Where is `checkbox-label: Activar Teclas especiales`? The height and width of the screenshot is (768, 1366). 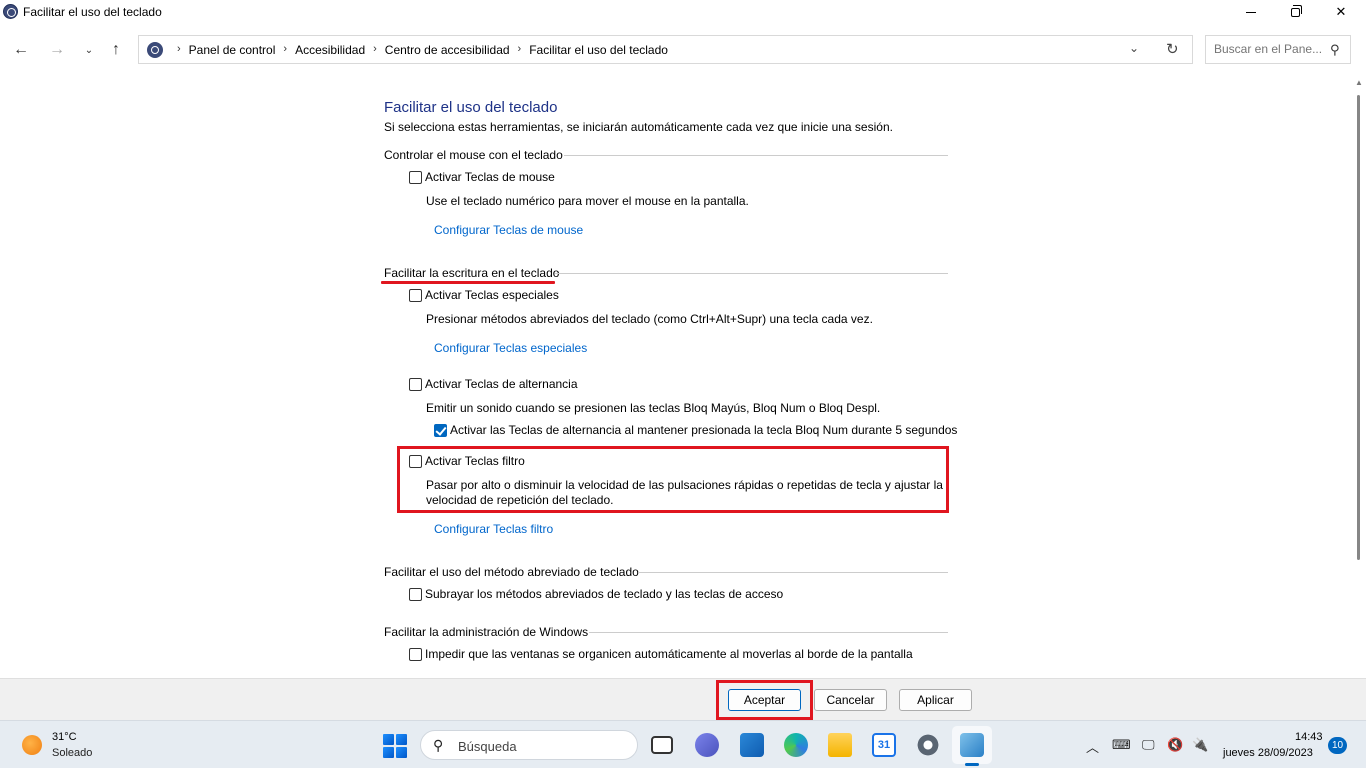
checkbox-label: Activar Teclas especiales is located at coordinates (492, 295).